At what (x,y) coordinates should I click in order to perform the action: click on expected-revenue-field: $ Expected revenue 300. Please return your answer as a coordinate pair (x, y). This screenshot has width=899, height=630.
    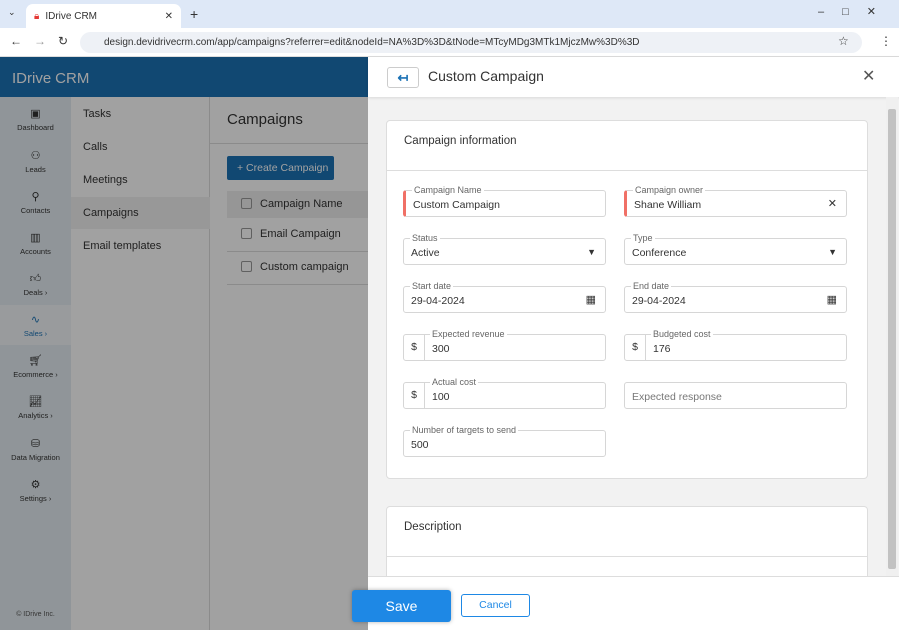
    Looking at the image, I should click on (504, 344).